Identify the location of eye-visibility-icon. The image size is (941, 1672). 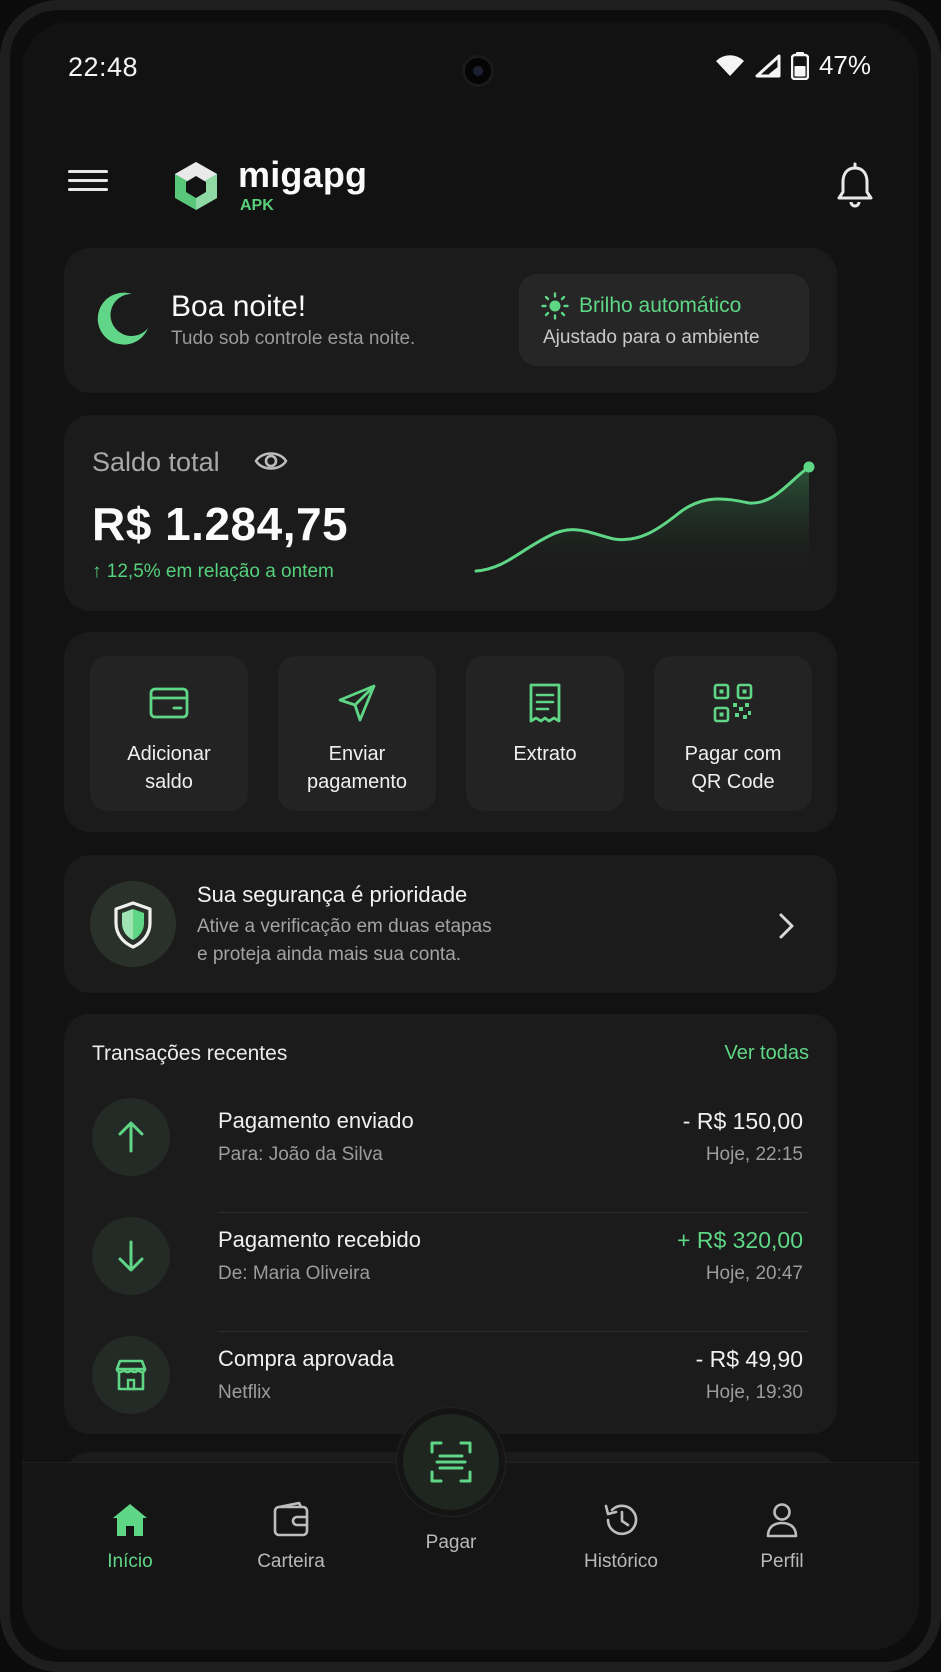
(271, 461).